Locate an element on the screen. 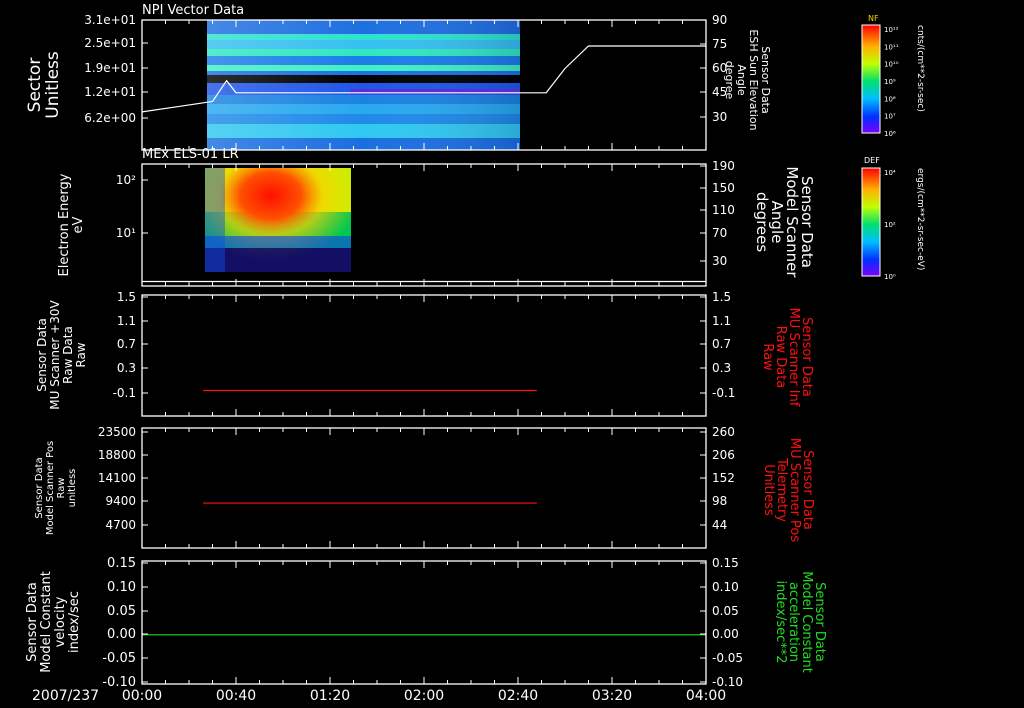 The width and height of the screenshot is (1024, 708). ylabel-4-line-2: velocity is located at coordinates (60, 621).